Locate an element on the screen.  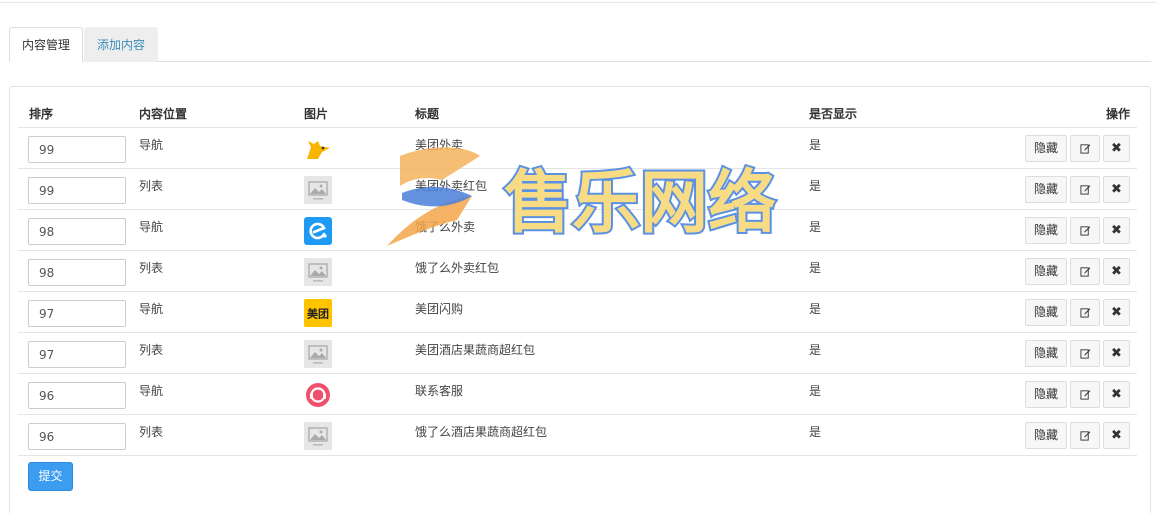
title-cell: 饿了么酒店果蔬商超红包 is located at coordinates (481, 432).